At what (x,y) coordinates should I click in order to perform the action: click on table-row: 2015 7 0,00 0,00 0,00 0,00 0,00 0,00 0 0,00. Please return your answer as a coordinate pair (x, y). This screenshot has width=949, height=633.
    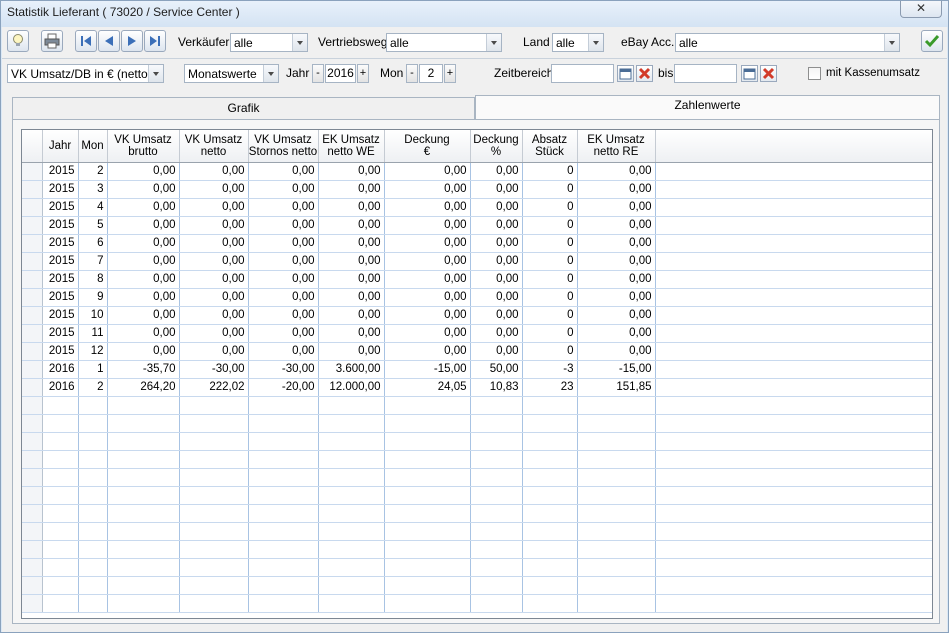
    Looking at the image, I should click on (477, 261).